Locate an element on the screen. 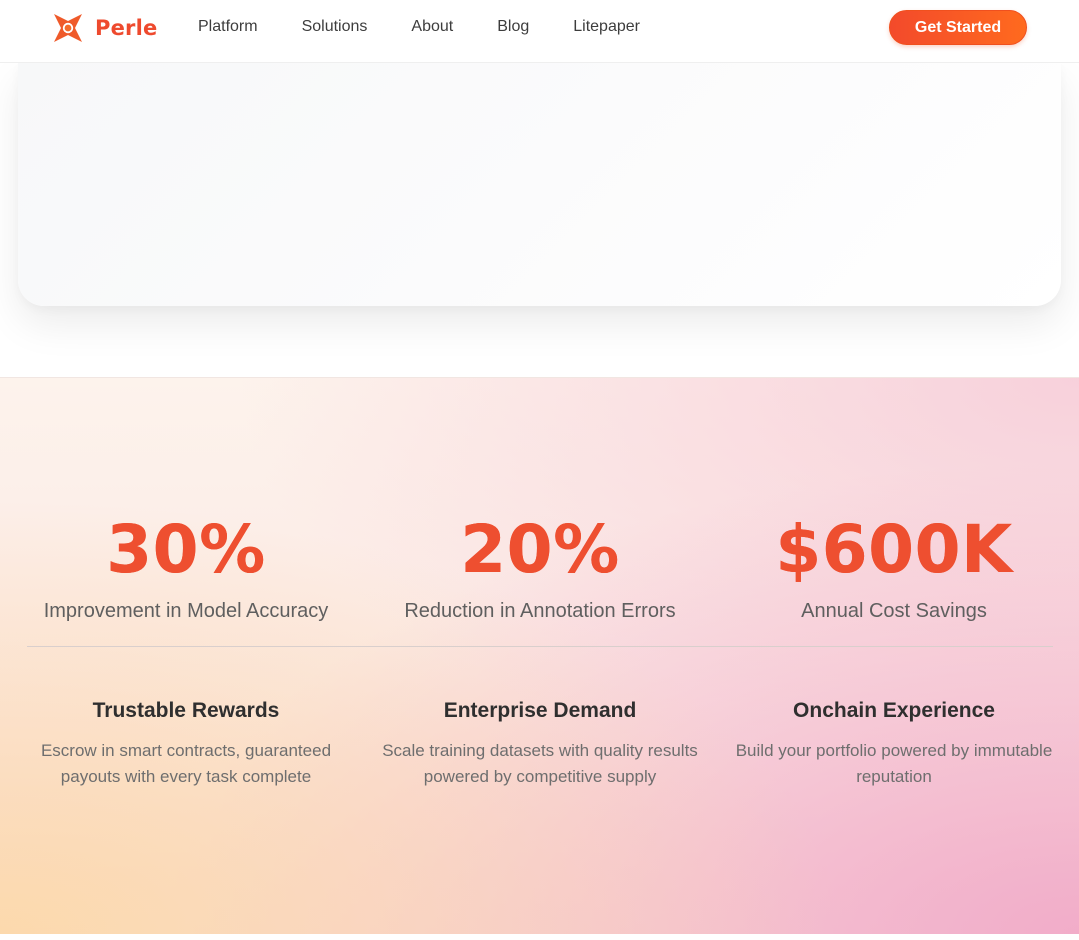 The width and height of the screenshot is (1079, 940). stat-model-accuracy: 30% Improvement in Model Accuracy is located at coordinates (186, 568).